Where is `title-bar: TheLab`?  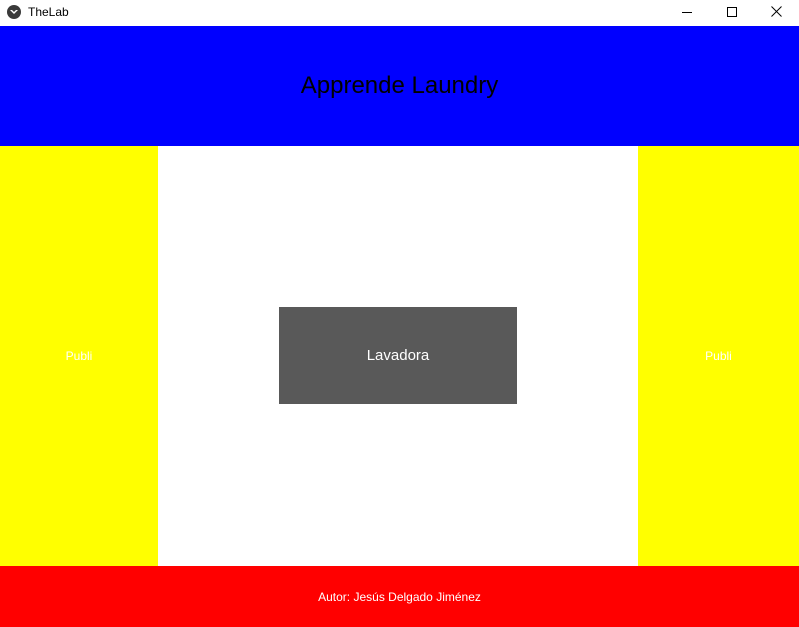
title-bar: TheLab is located at coordinates (399, 11).